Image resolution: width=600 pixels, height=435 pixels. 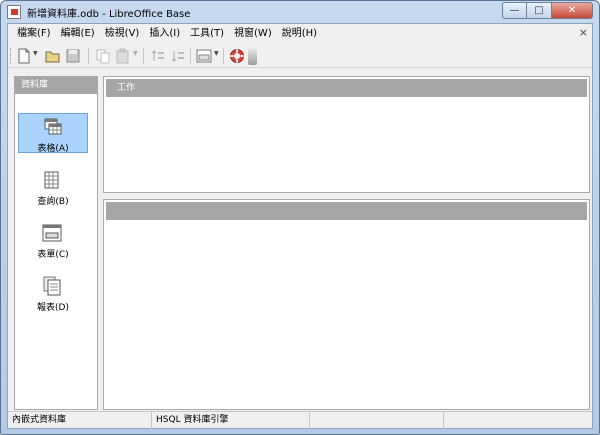 I want to click on sidebar-item-label: 表格(A), so click(x=53, y=149).